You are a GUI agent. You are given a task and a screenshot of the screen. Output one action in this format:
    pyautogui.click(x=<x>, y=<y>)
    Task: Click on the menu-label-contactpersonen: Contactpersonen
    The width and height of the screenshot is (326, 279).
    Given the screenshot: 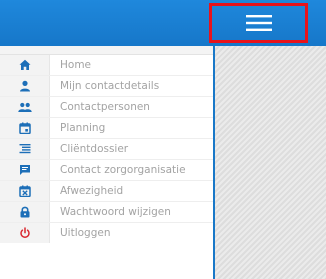 What is the action you would take?
    pyautogui.click(x=105, y=107)
    